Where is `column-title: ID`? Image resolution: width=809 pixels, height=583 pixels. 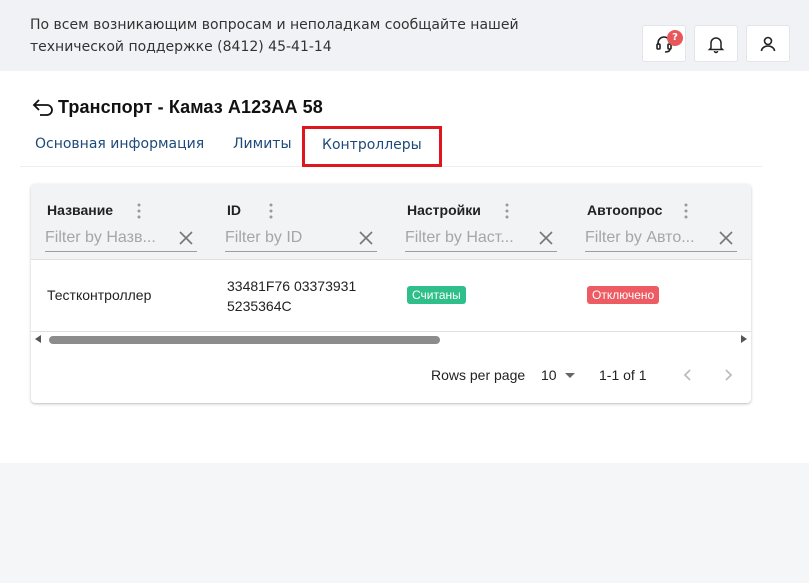 column-title: ID is located at coordinates (234, 210).